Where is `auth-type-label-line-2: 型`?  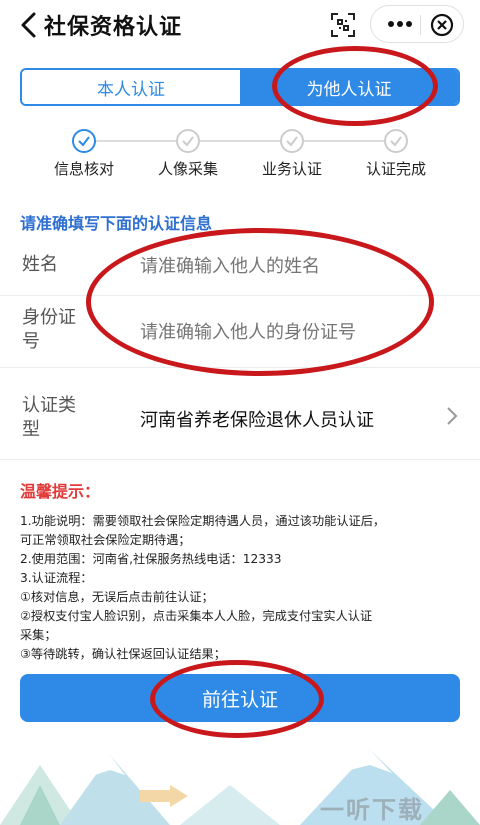
auth-type-label-line-2: 型 is located at coordinates (31, 429).